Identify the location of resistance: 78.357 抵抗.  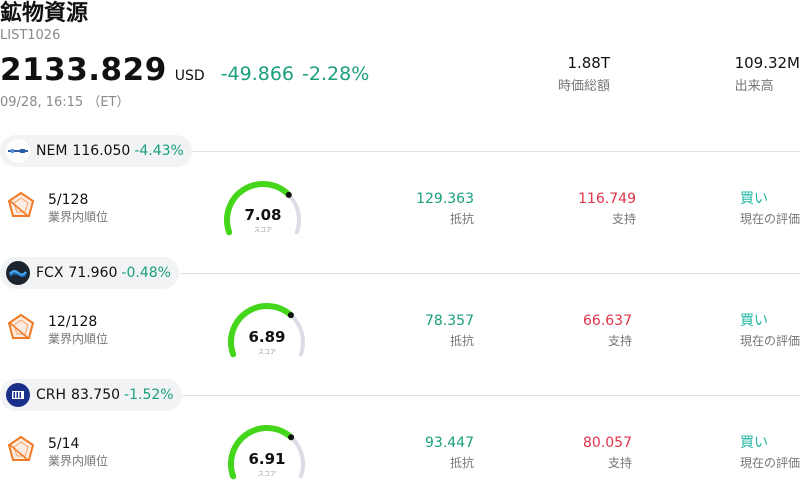
(449, 330).